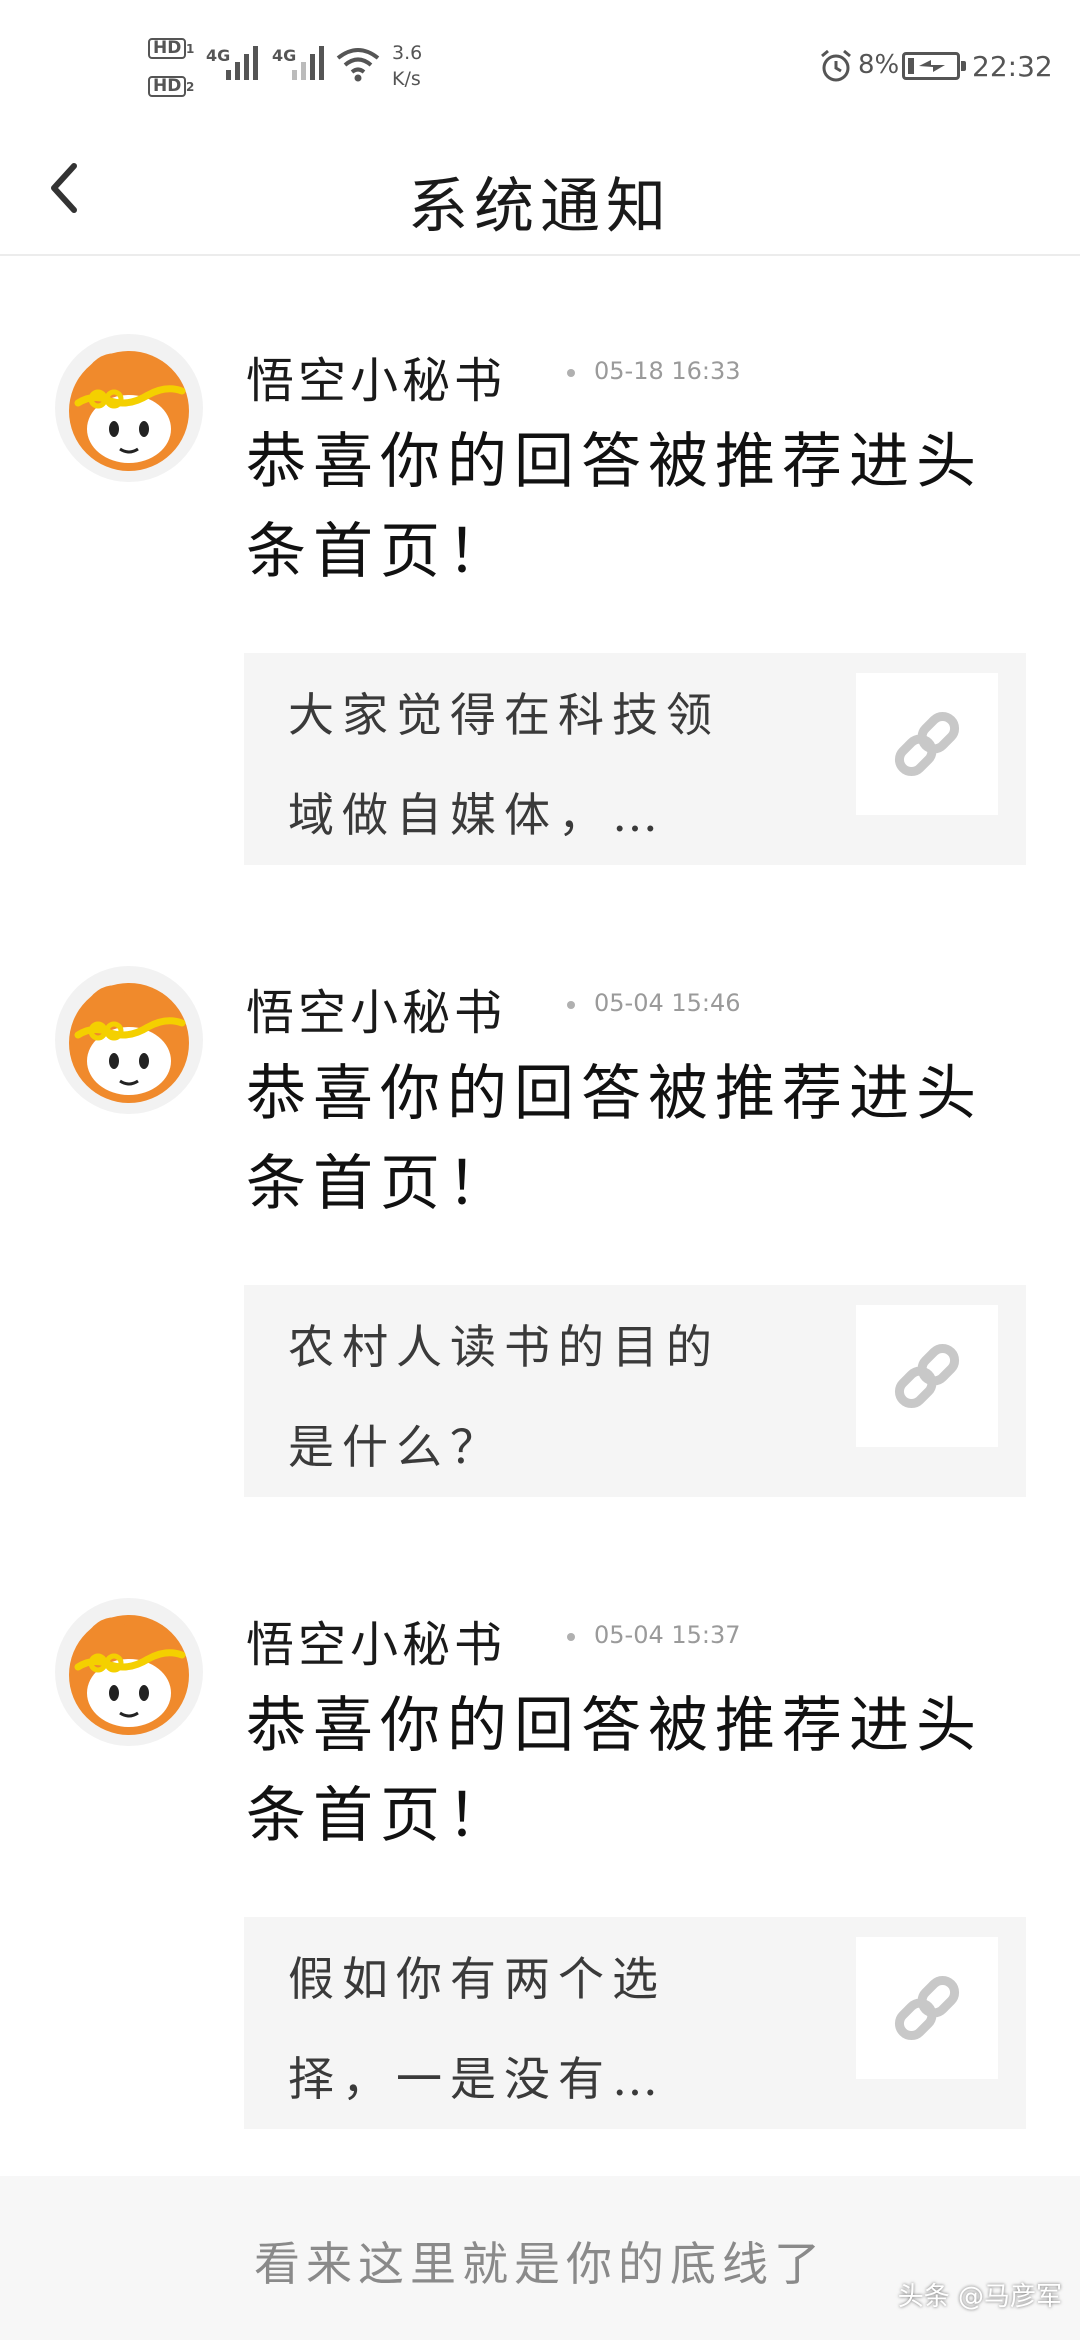 The height and width of the screenshot is (2340, 1080). Describe the element at coordinates (406, 79) in the screenshot. I see `network-speed-unit: K/s` at that location.